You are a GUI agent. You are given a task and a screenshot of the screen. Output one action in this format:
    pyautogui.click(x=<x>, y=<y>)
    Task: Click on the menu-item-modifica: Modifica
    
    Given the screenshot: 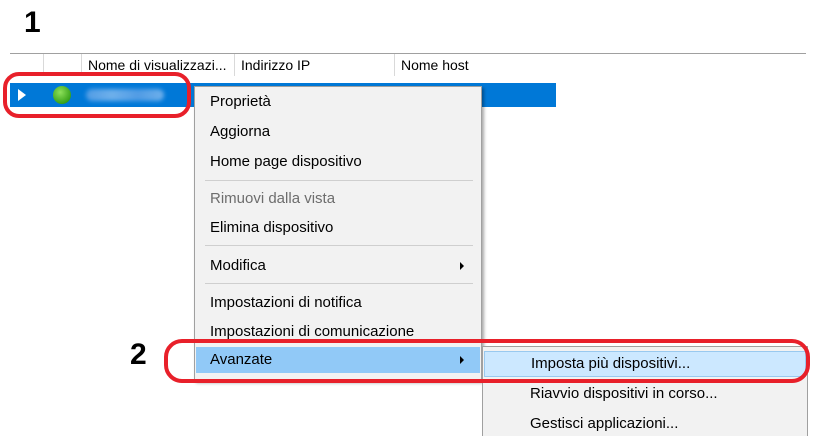 What is the action you would take?
    pyautogui.click(x=338, y=266)
    